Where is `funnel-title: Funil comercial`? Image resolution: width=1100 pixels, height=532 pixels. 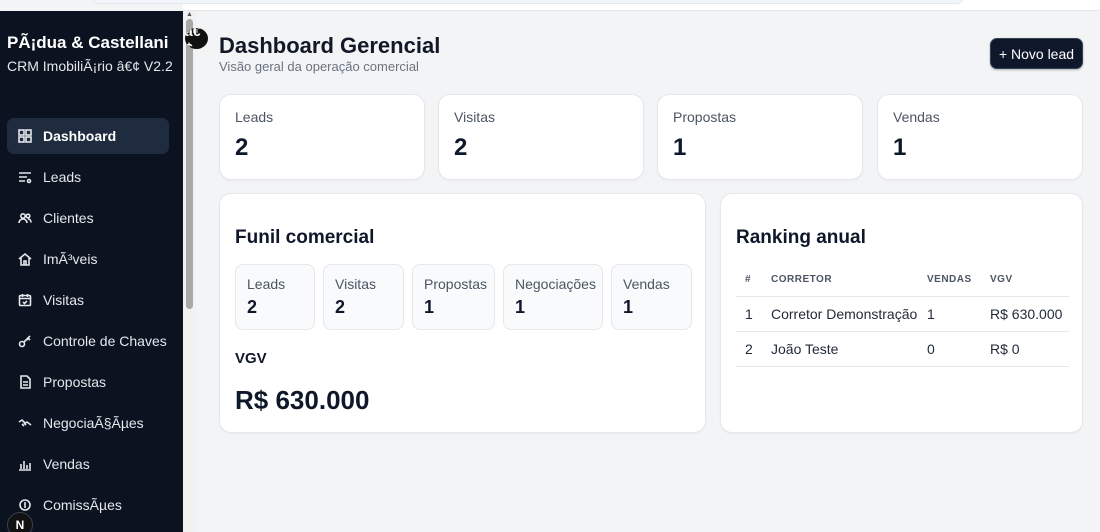 funnel-title: Funil comercial is located at coordinates (305, 237).